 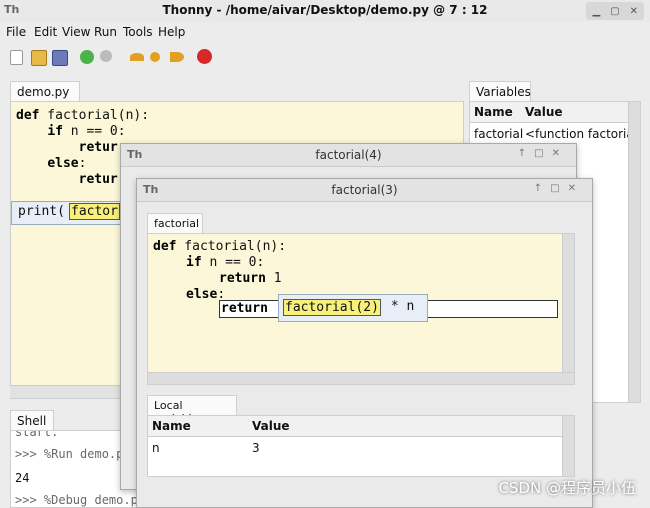 I want to click on call-prefix: print(, so click(x=41, y=211).